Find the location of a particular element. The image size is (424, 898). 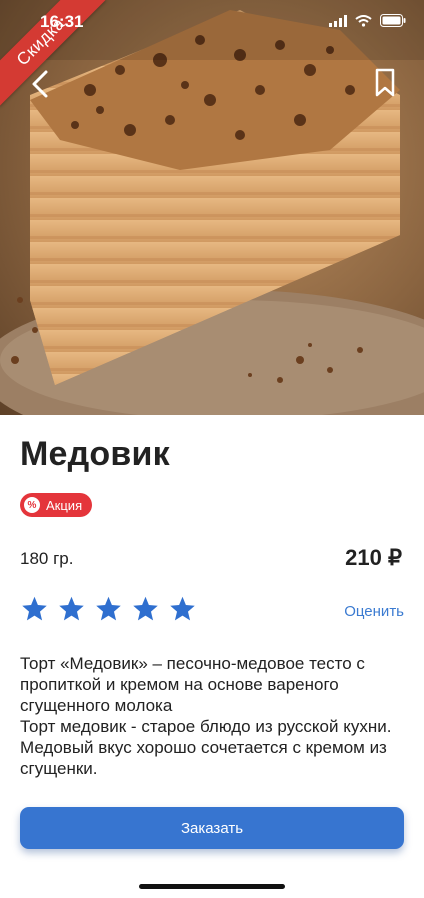

home-indicator is located at coordinates (212, 886).